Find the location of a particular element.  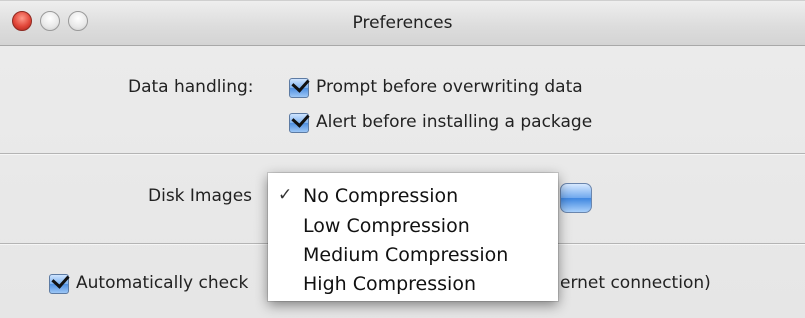

auto-update-label-tail: ernet connection) is located at coordinates (635, 283).